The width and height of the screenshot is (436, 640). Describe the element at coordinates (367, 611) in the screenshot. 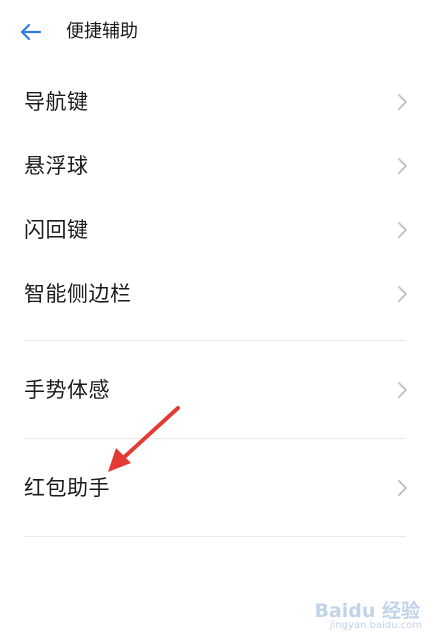

I see `watermark-logo: Baidu 经验` at that location.